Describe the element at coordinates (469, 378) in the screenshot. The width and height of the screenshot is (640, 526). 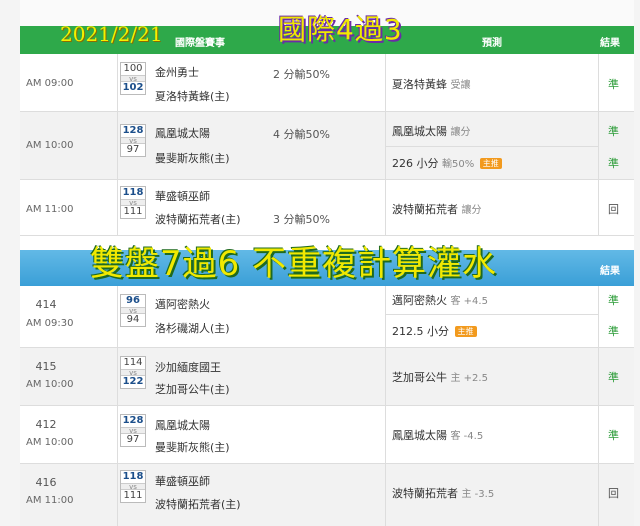
I see `prediction-sub: 主 +2.5` at that location.